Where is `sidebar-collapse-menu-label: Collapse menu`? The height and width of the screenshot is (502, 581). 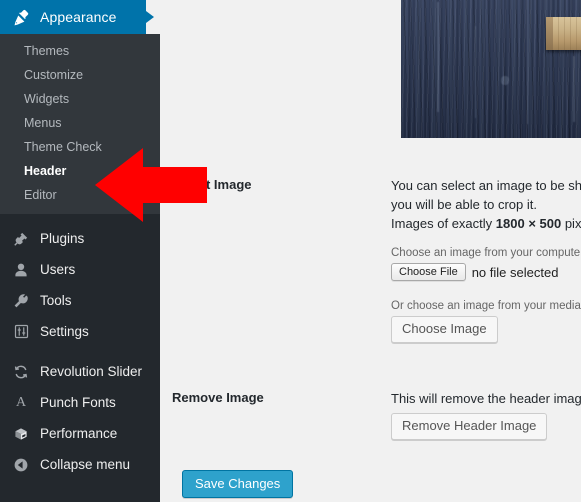
sidebar-collapse-menu-label: Collapse menu is located at coordinates (85, 464).